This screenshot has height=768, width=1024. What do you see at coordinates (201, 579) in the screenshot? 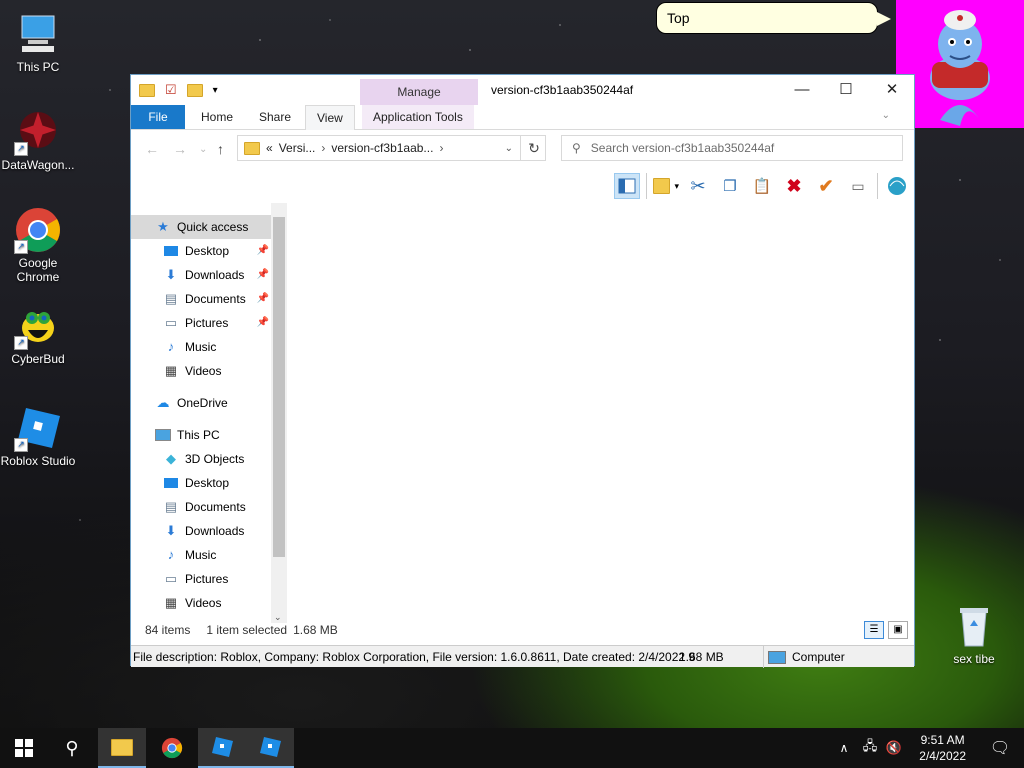
I see `sidebar-item-pictures: ▭ Pictures` at bounding box center [201, 579].